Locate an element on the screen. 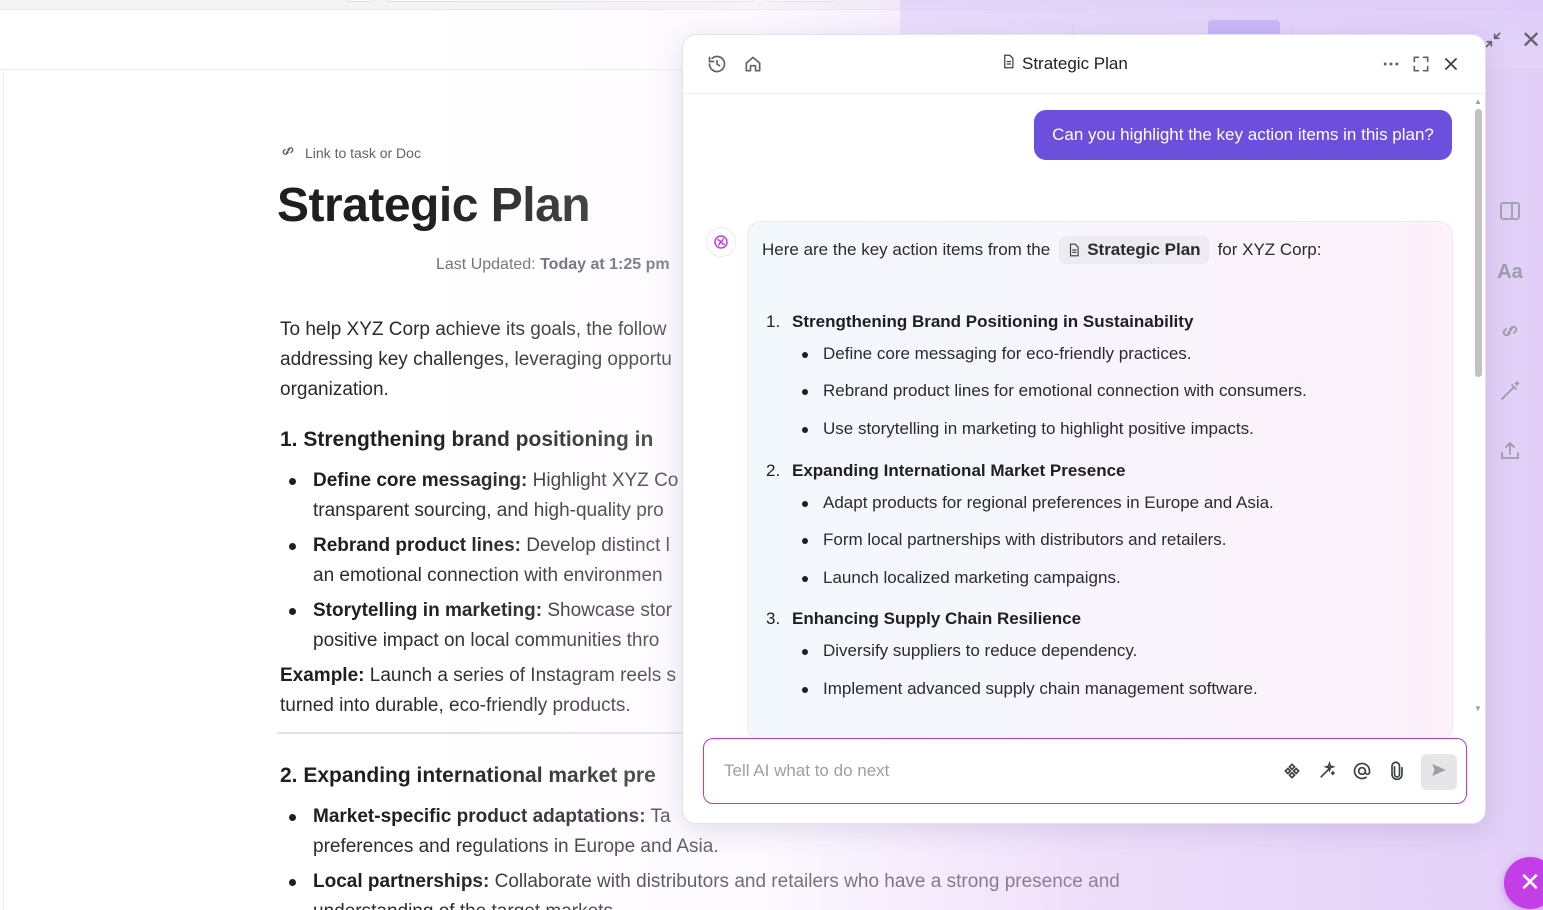  intro-line: organization. is located at coordinates (334, 389).